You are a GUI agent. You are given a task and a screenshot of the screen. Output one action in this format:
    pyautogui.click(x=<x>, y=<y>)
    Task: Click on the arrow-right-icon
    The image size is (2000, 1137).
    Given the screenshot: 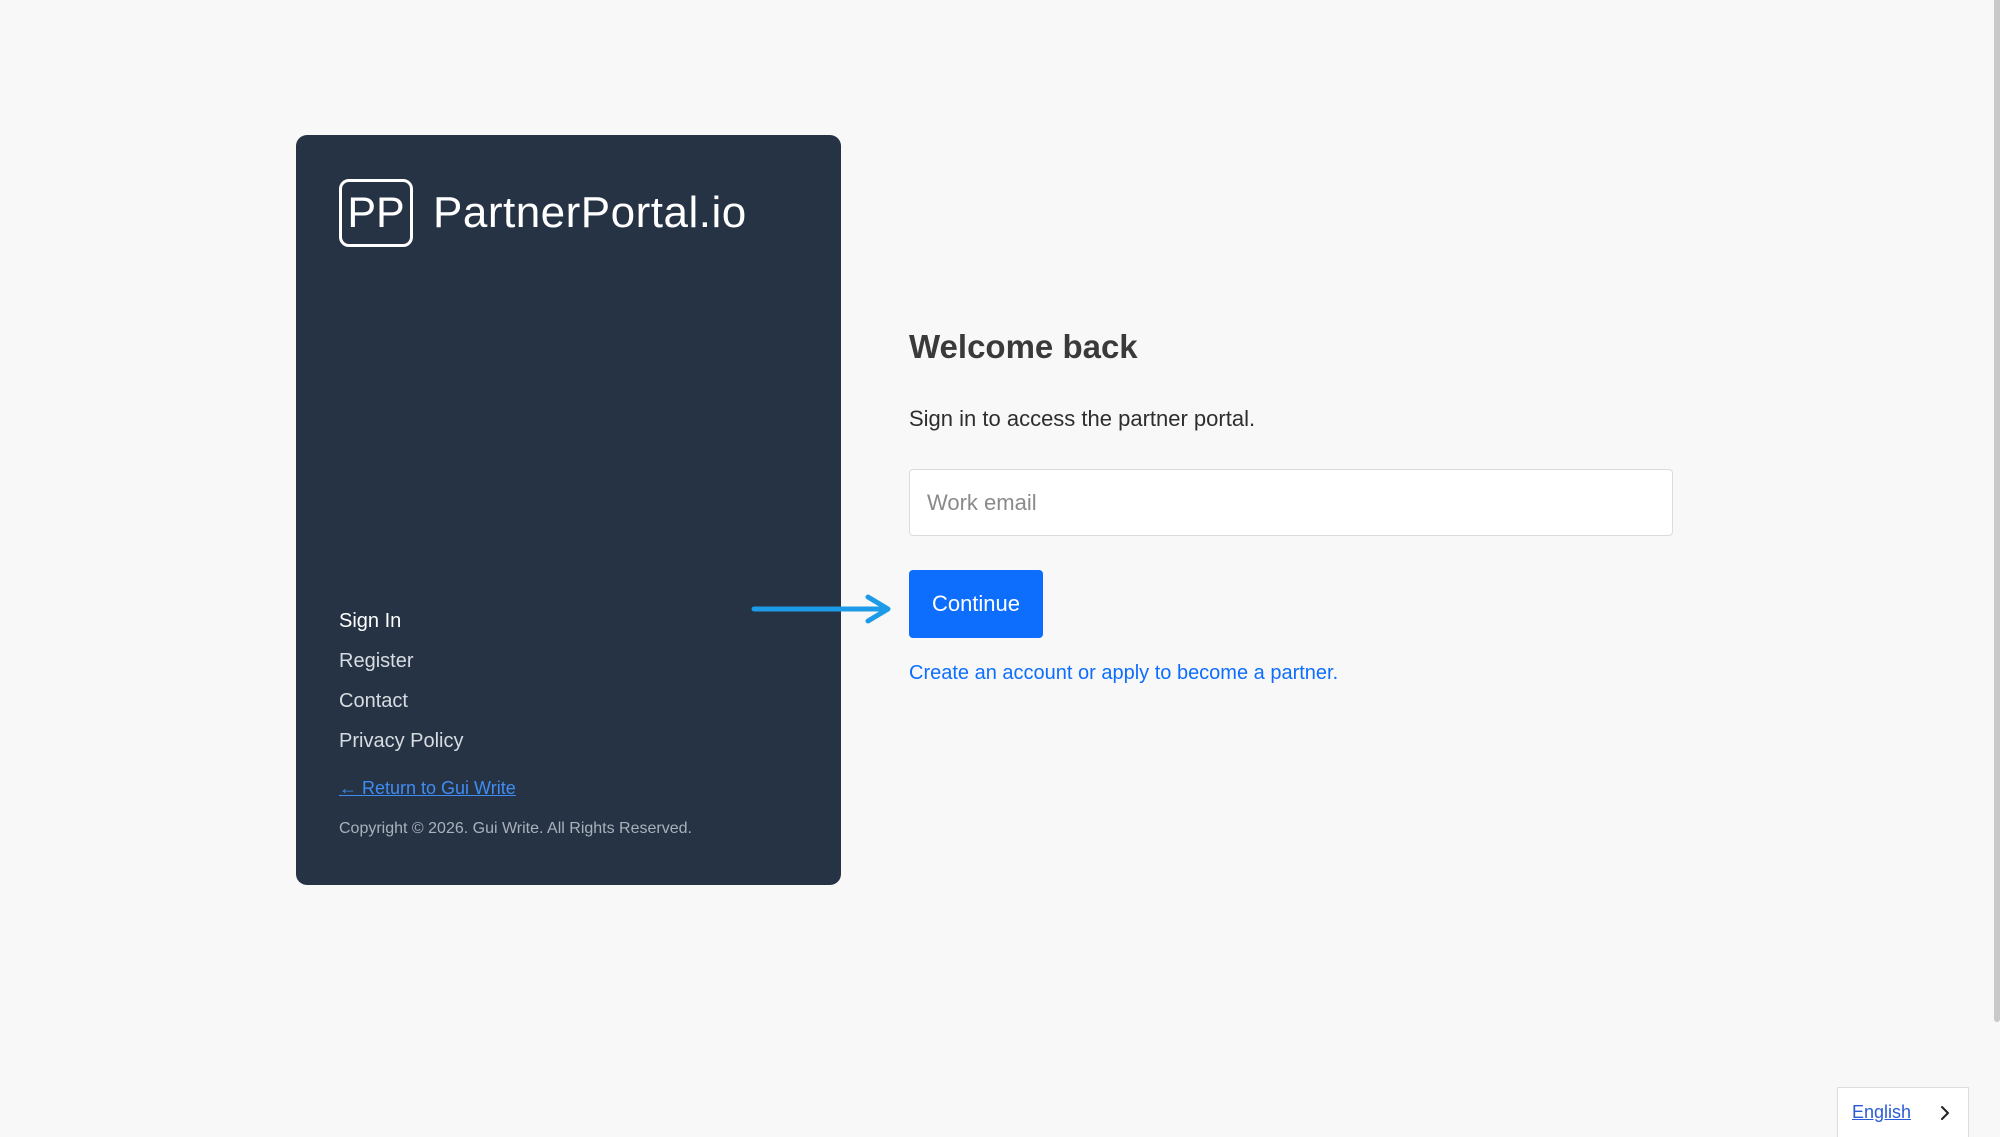 What is the action you would take?
    pyautogui.click(x=821, y=609)
    